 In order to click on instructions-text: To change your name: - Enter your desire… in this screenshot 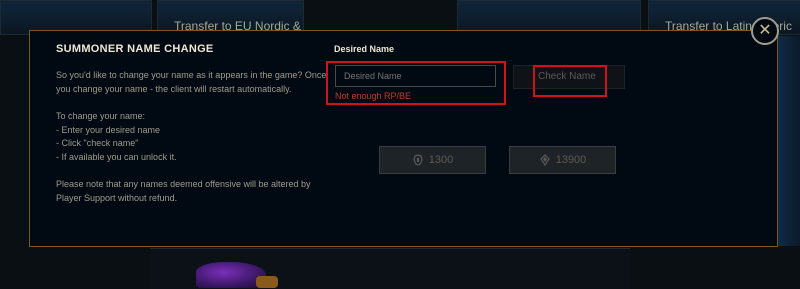, I will do `click(116, 136)`.